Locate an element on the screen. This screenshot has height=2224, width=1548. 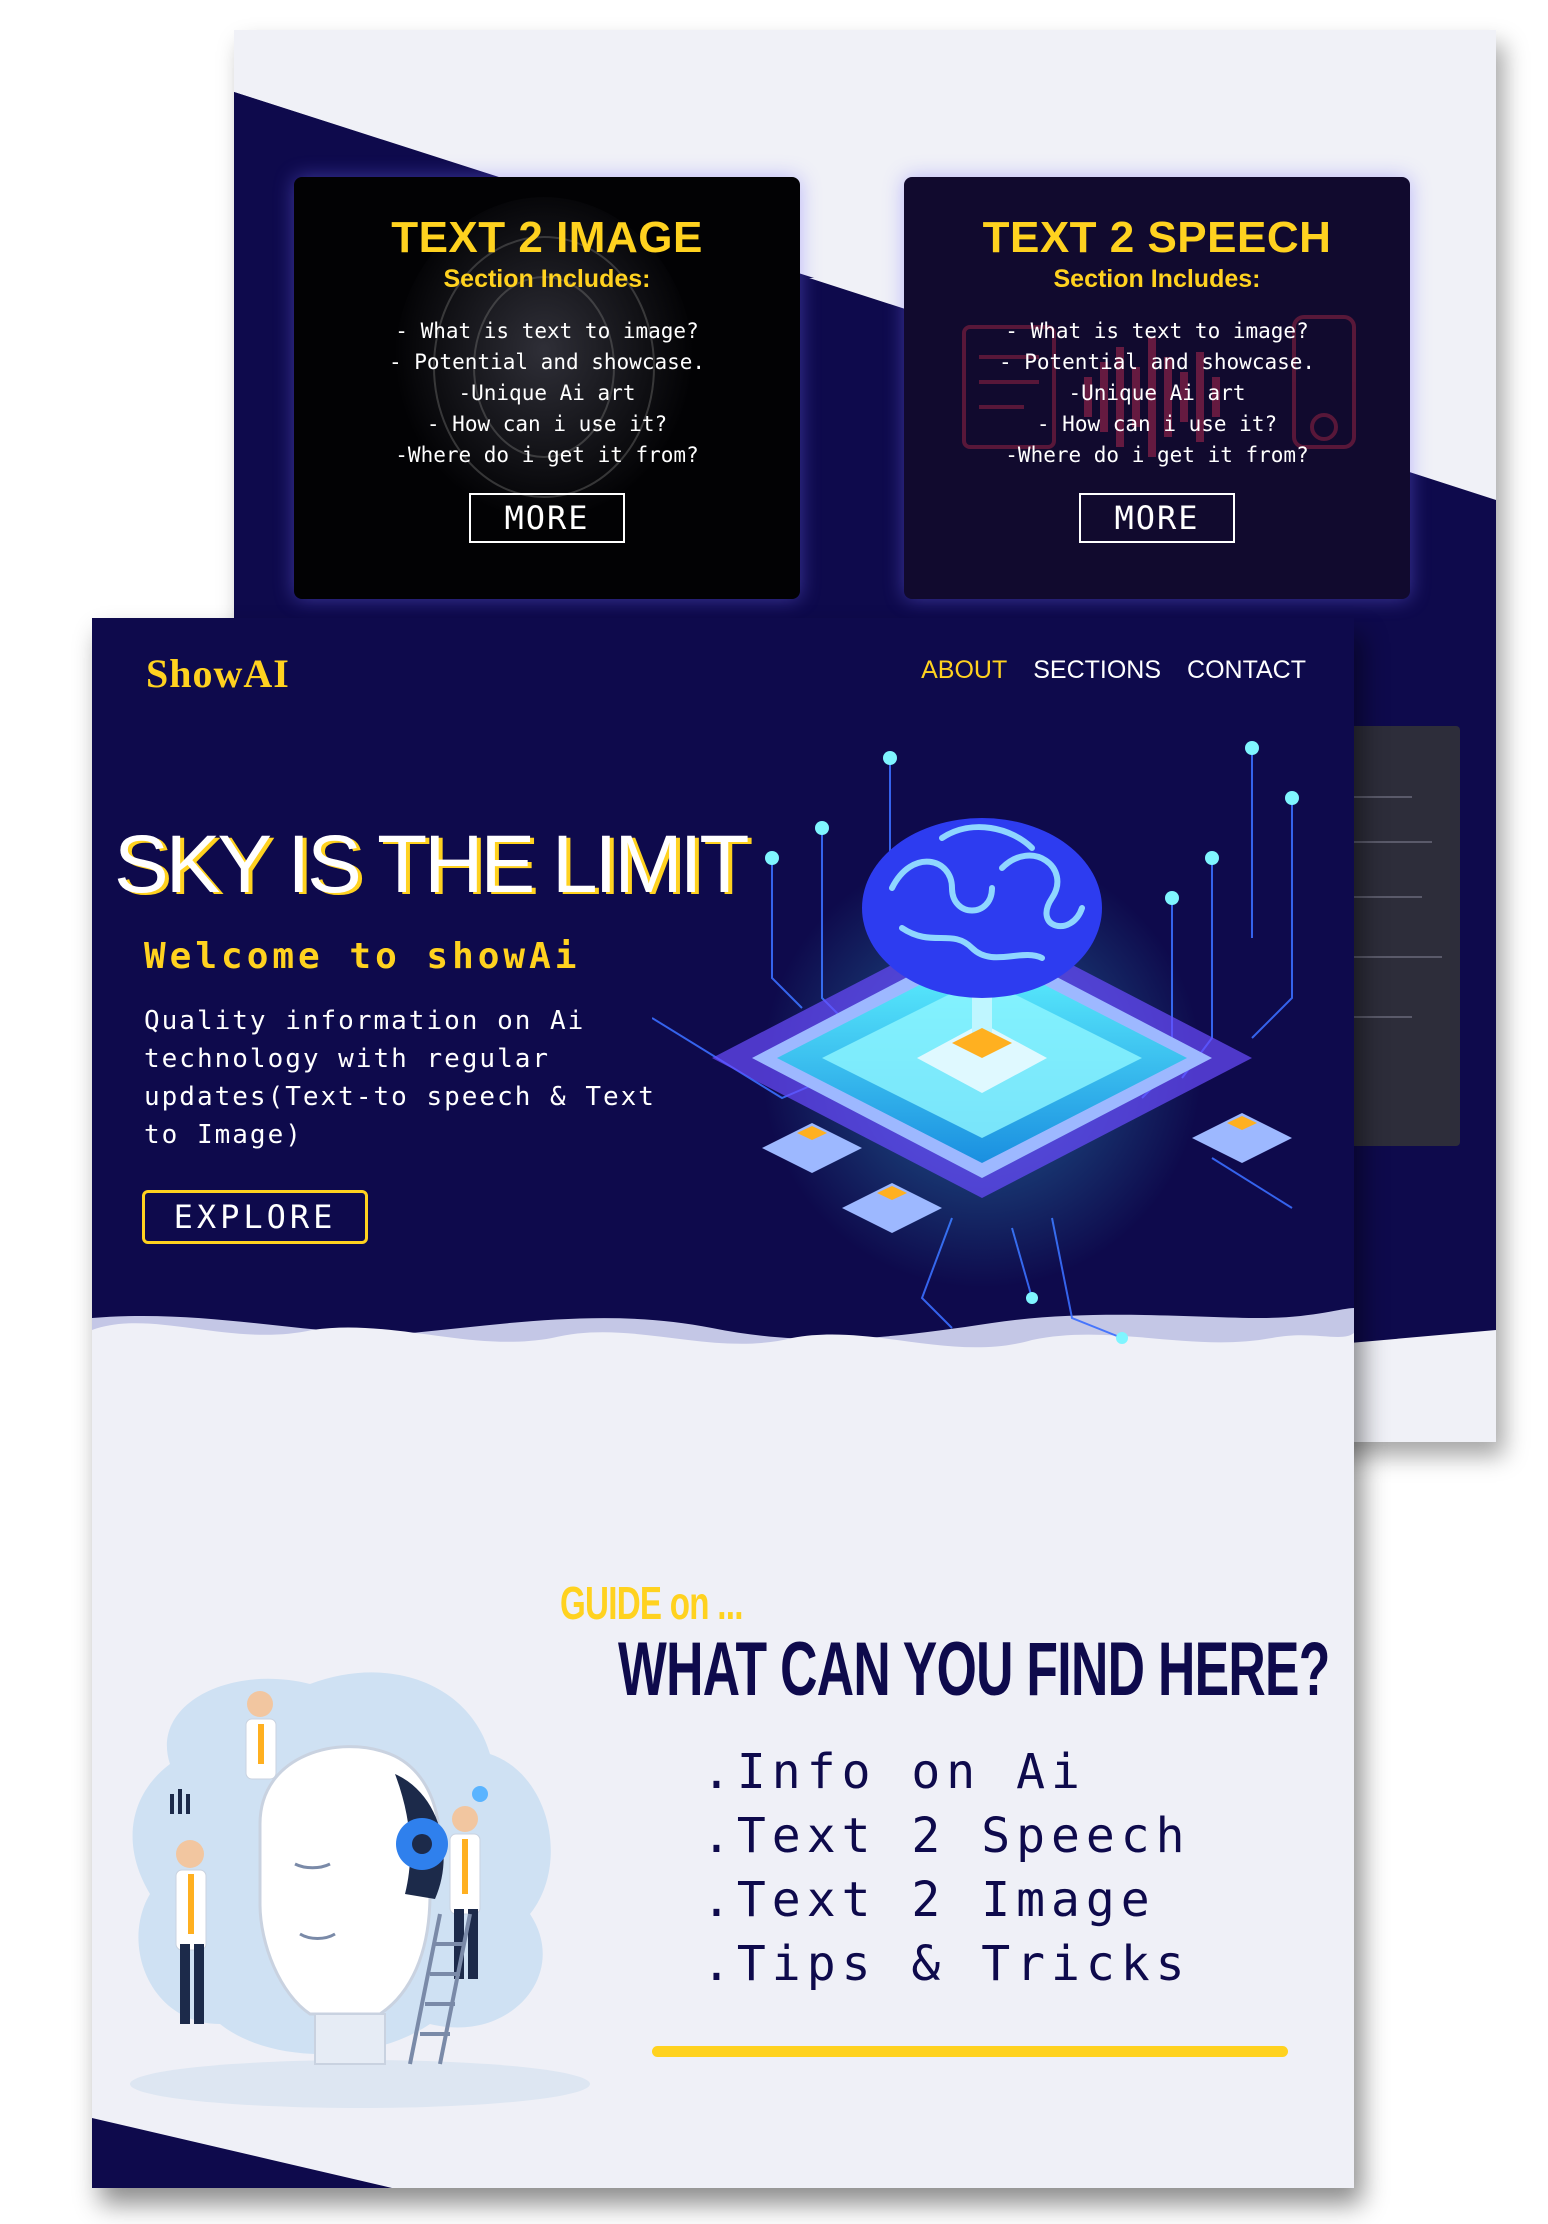
guide-list-item: .Text 2 Speech is located at coordinates (946, 1836).